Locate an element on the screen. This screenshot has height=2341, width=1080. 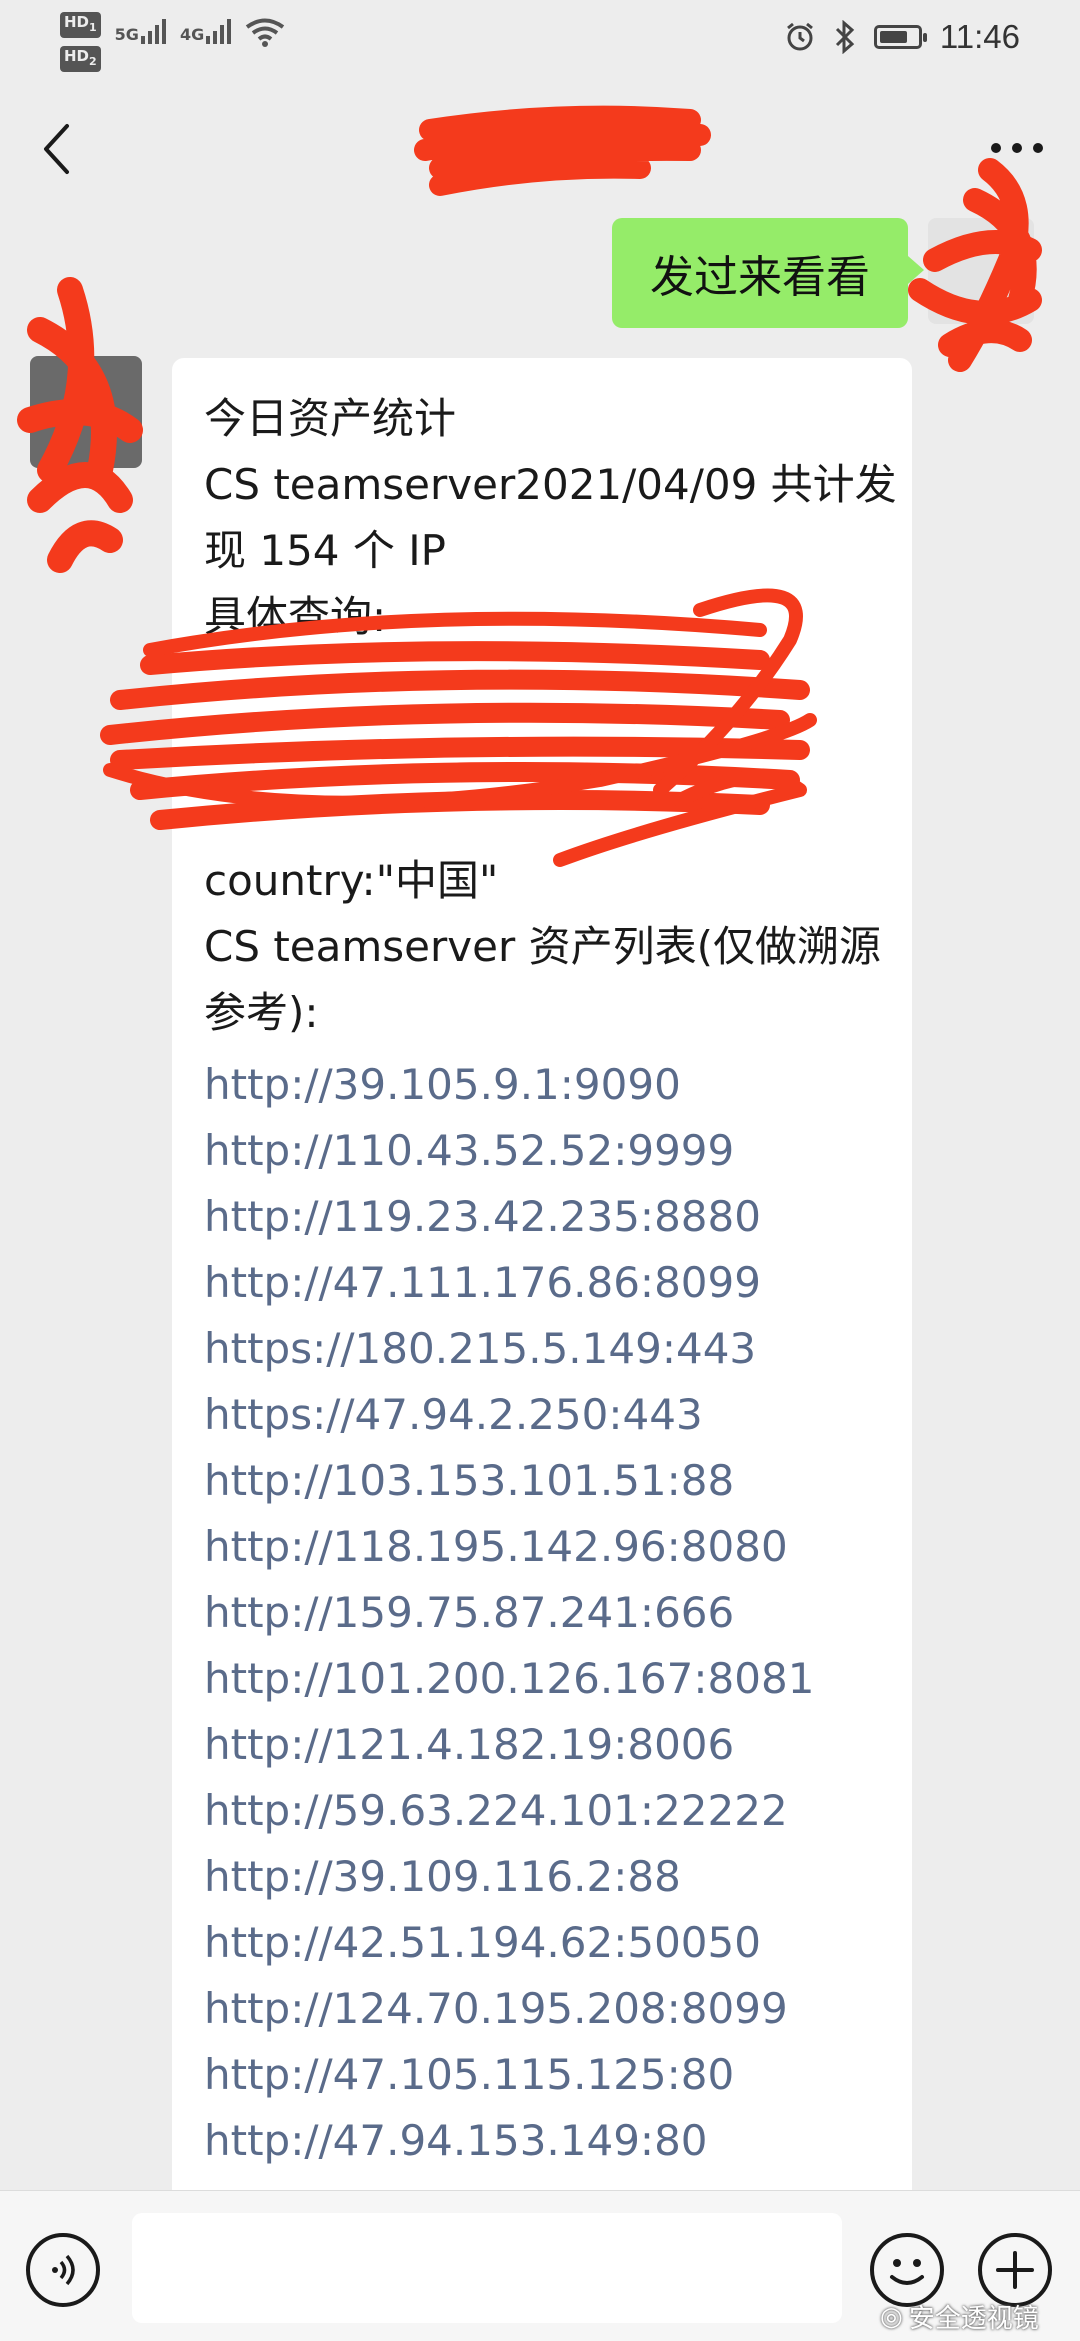
ip-link: http://39.109.116.2:88 is located at coordinates (543, 1877).